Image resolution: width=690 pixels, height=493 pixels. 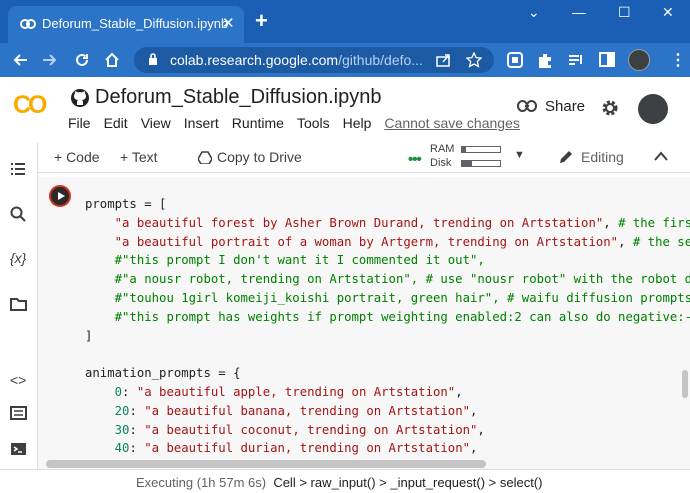 I want to click on horizontal-scrollbar, so click(x=266, y=464).